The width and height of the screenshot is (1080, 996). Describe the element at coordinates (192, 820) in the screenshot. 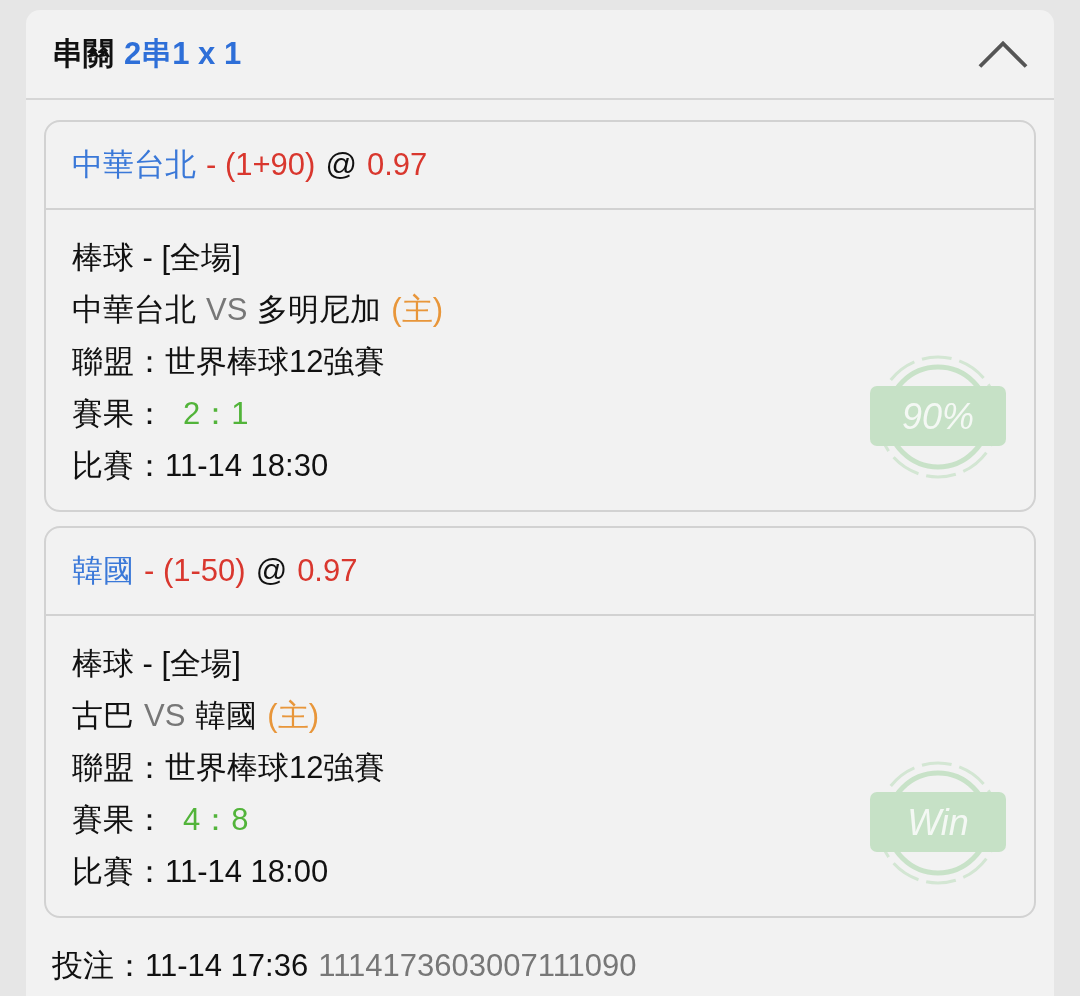

I see `score: 4` at that location.